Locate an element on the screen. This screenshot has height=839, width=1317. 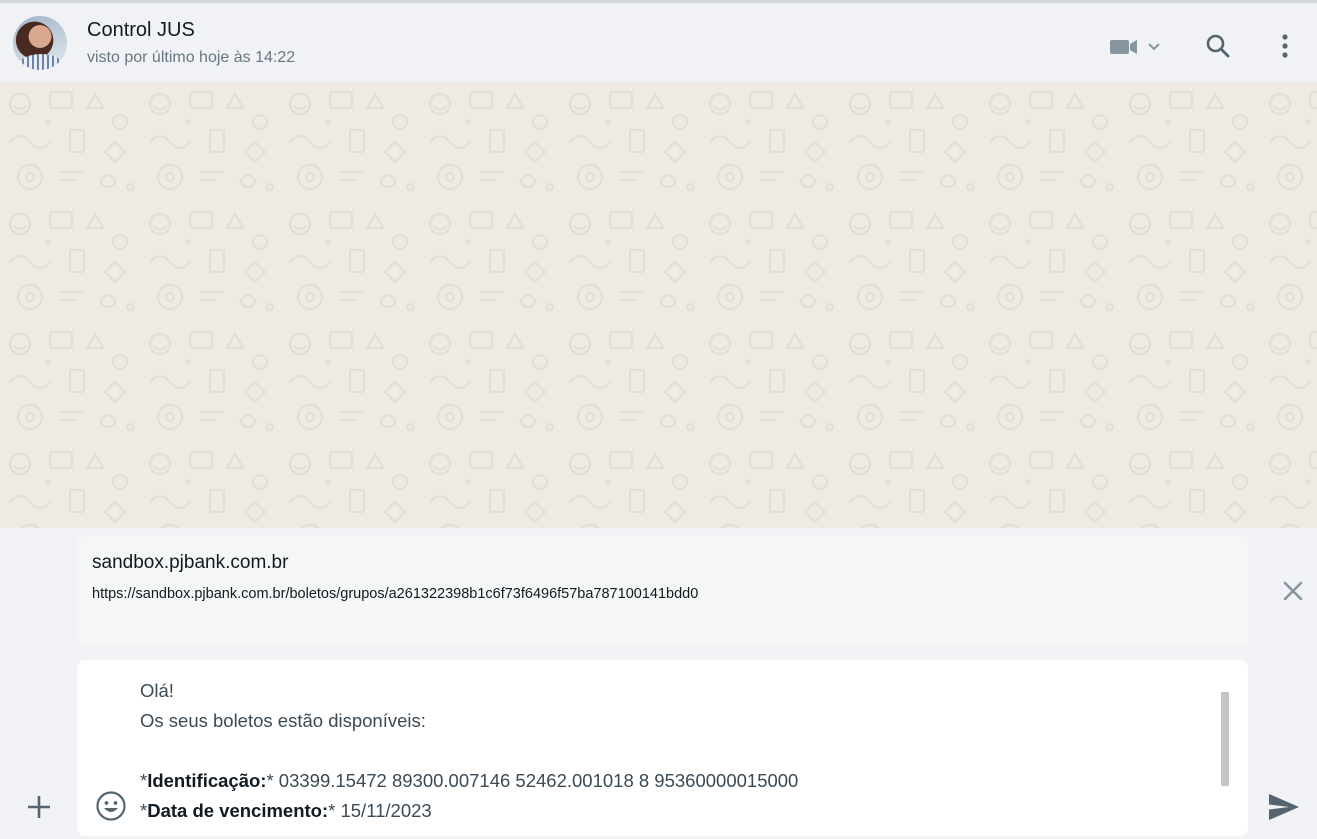
chevron-down-icon is located at coordinates (1154, 47).